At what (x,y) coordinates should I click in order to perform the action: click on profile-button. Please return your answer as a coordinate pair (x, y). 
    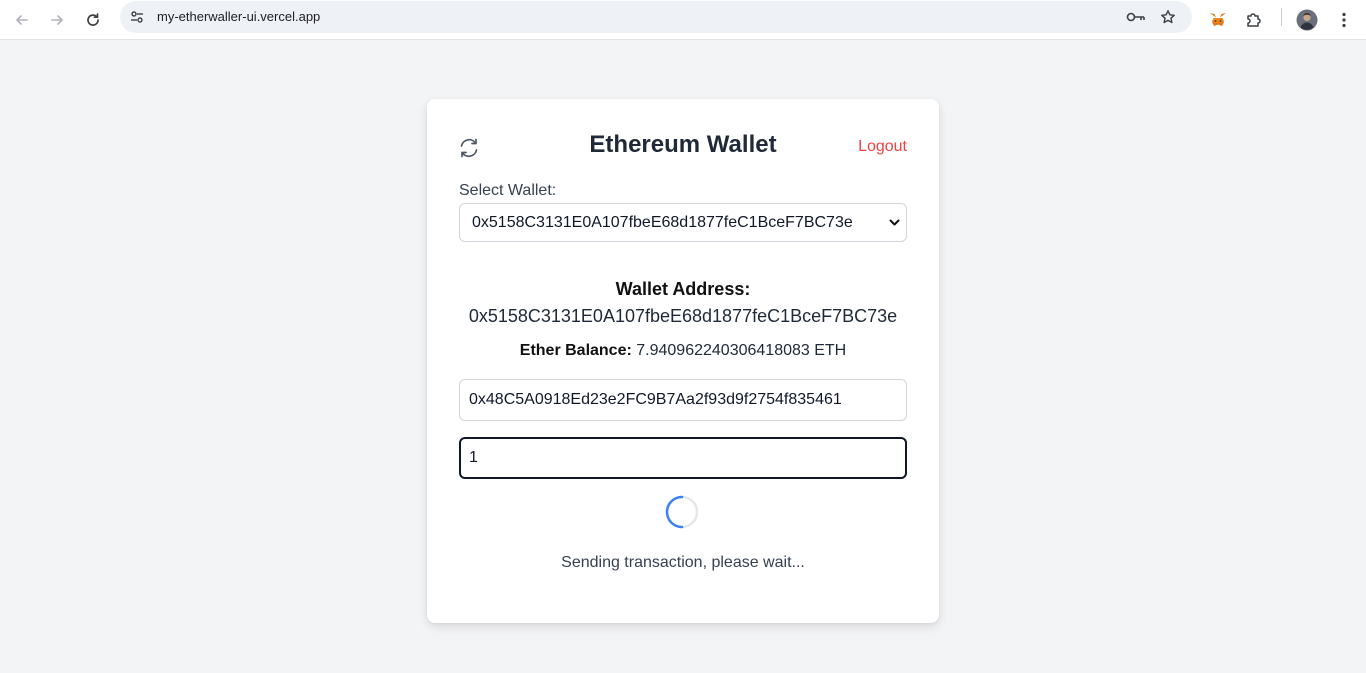
    Looking at the image, I should click on (1307, 20).